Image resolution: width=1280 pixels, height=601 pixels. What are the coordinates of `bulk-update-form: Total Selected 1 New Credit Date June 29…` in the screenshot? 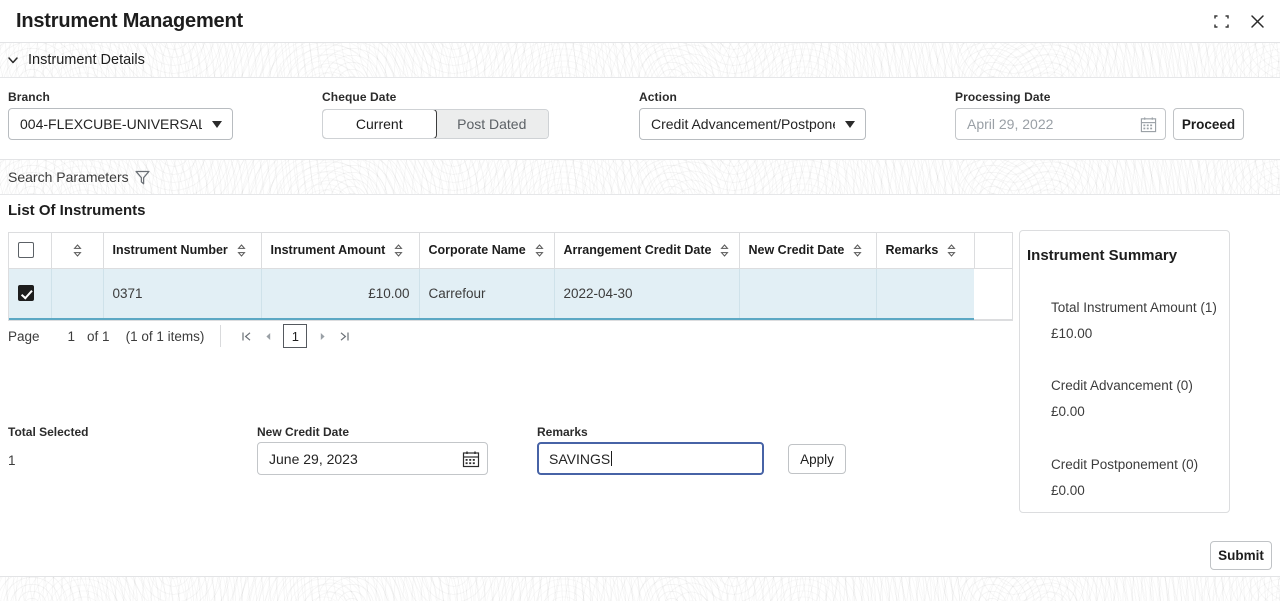 It's located at (506, 473).